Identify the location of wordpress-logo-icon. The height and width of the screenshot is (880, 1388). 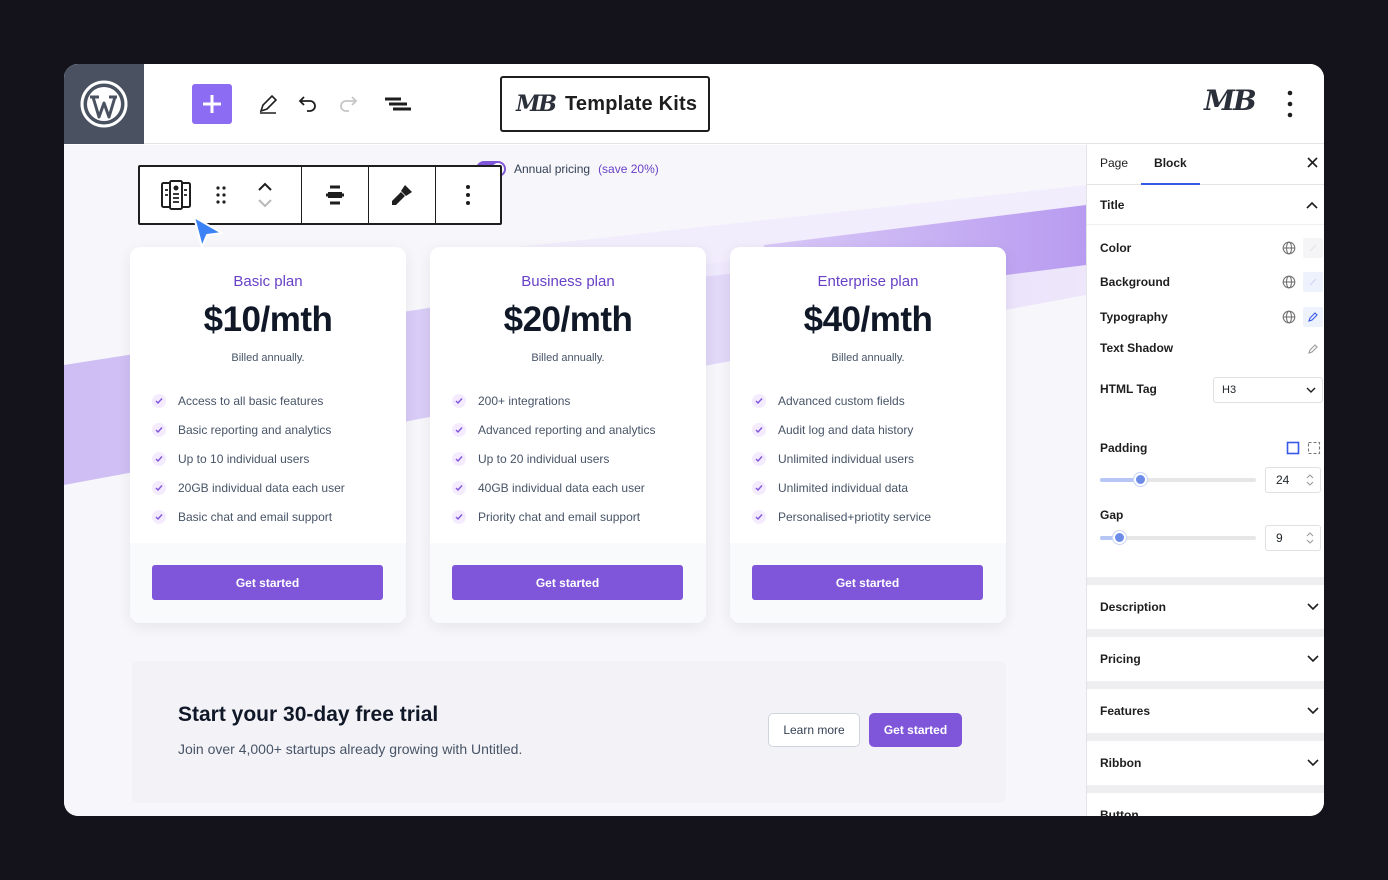
(104, 104).